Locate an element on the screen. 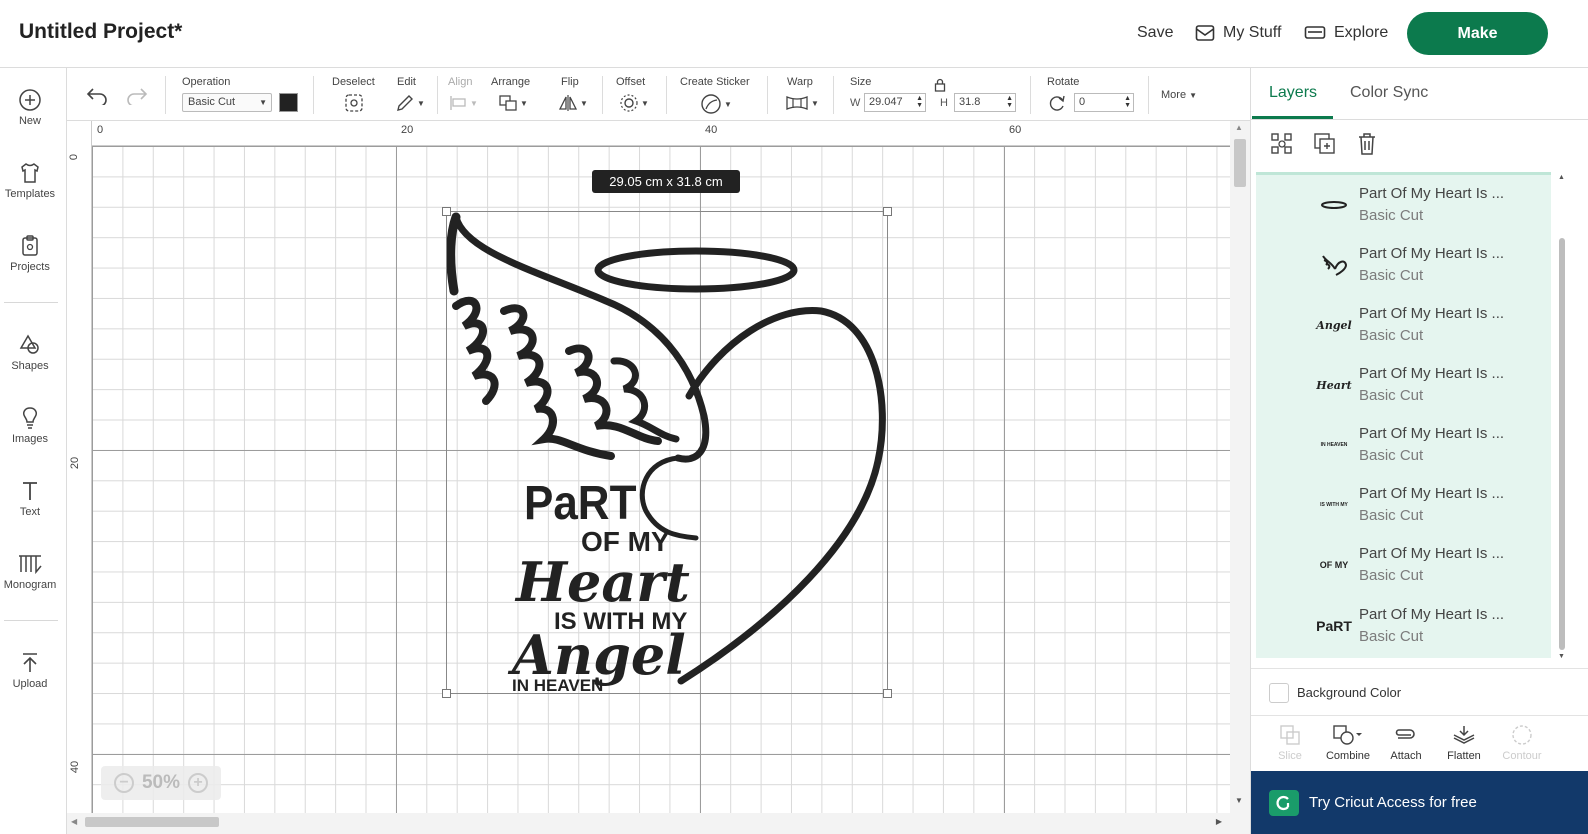 The height and width of the screenshot is (834, 1588). warp-button: ▼ is located at coordinates (802, 103).